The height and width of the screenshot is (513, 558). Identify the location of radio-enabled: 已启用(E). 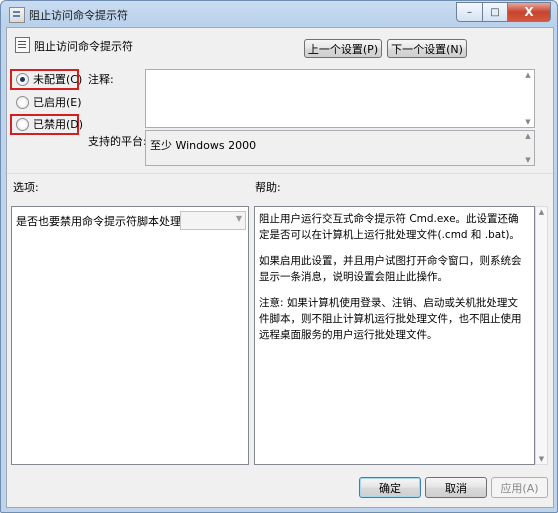
(49, 102).